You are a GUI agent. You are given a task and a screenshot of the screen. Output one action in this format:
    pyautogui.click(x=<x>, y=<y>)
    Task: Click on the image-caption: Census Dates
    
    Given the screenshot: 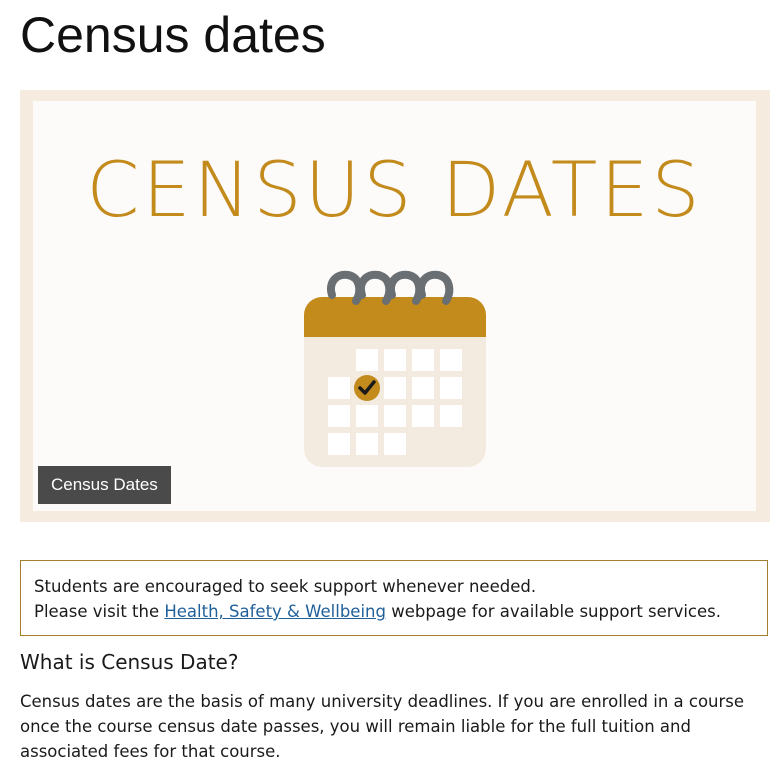 What is the action you would take?
    pyautogui.click(x=104, y=485)
    